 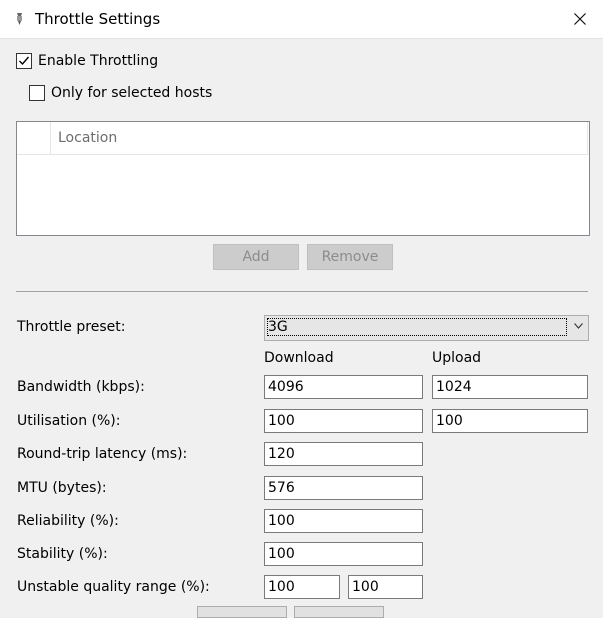 I want to click on utilisation-label: Utilisation (%):, so click(x=69, y=421).